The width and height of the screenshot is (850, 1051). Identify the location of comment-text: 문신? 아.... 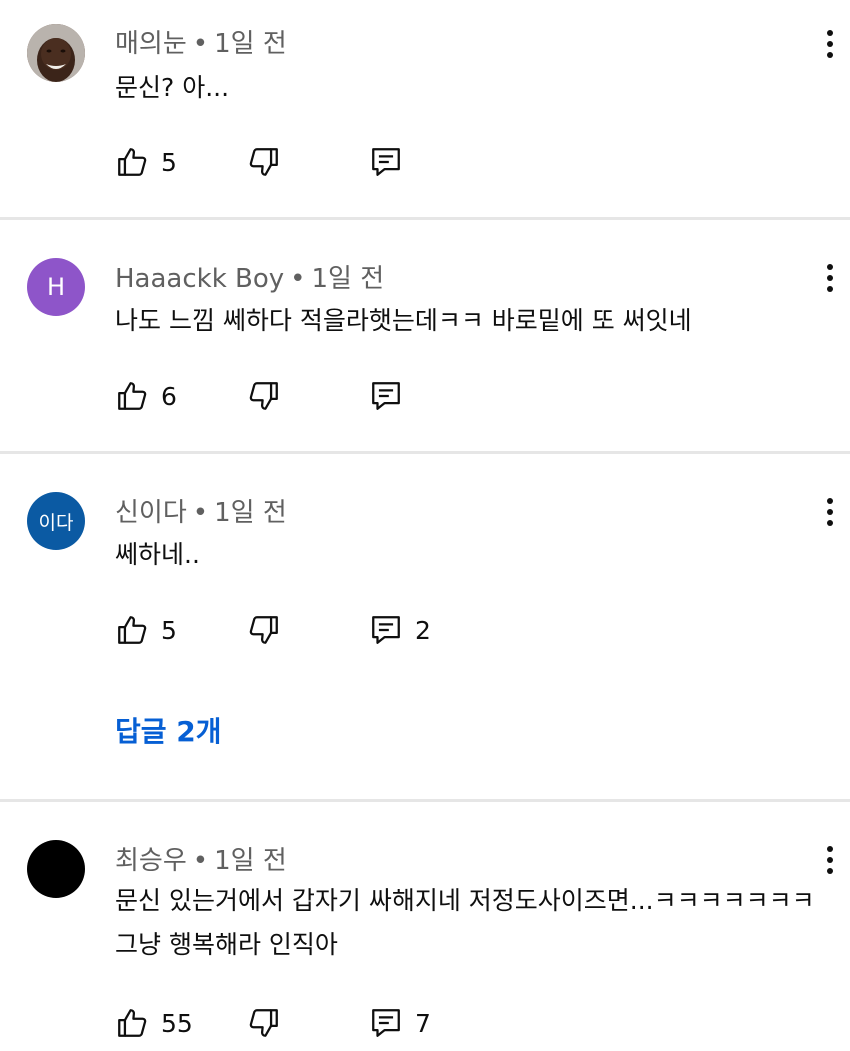
(172, 87).